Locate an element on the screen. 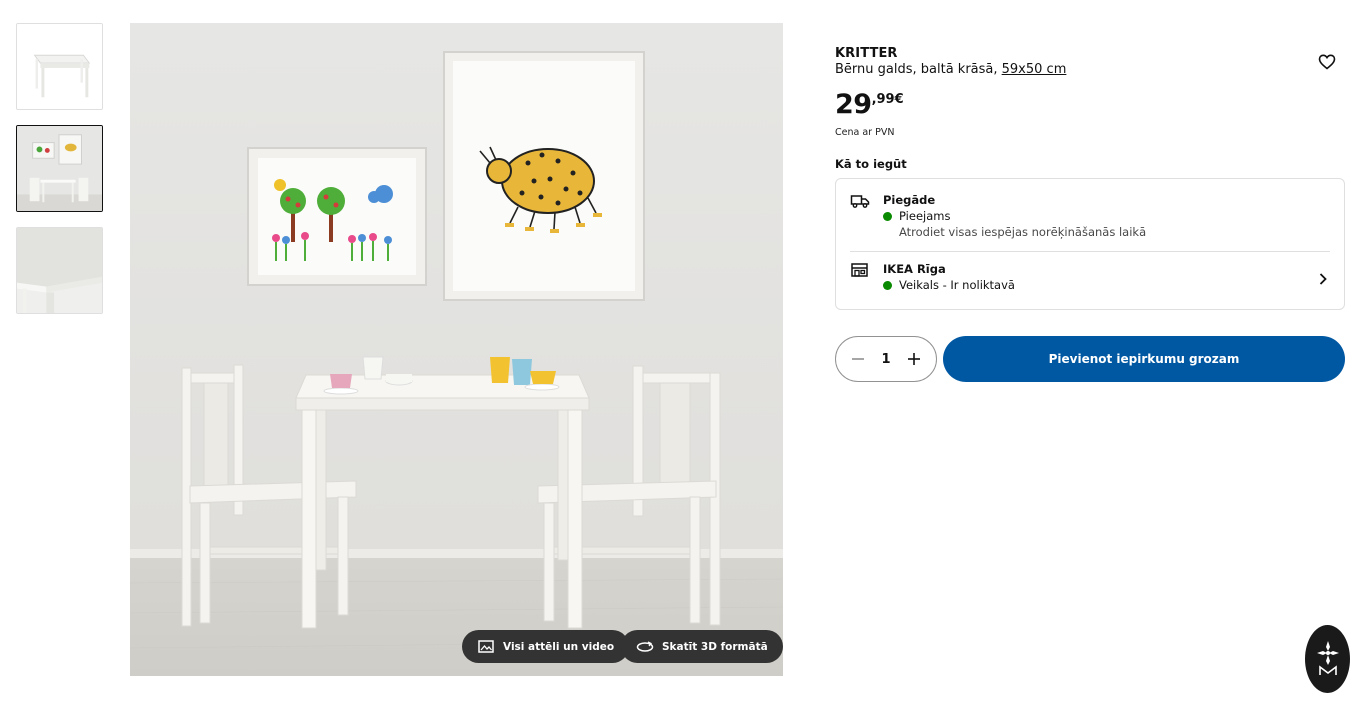  view-3d-button: Skatīt 3D formātā is located at coordinates (702, 646).